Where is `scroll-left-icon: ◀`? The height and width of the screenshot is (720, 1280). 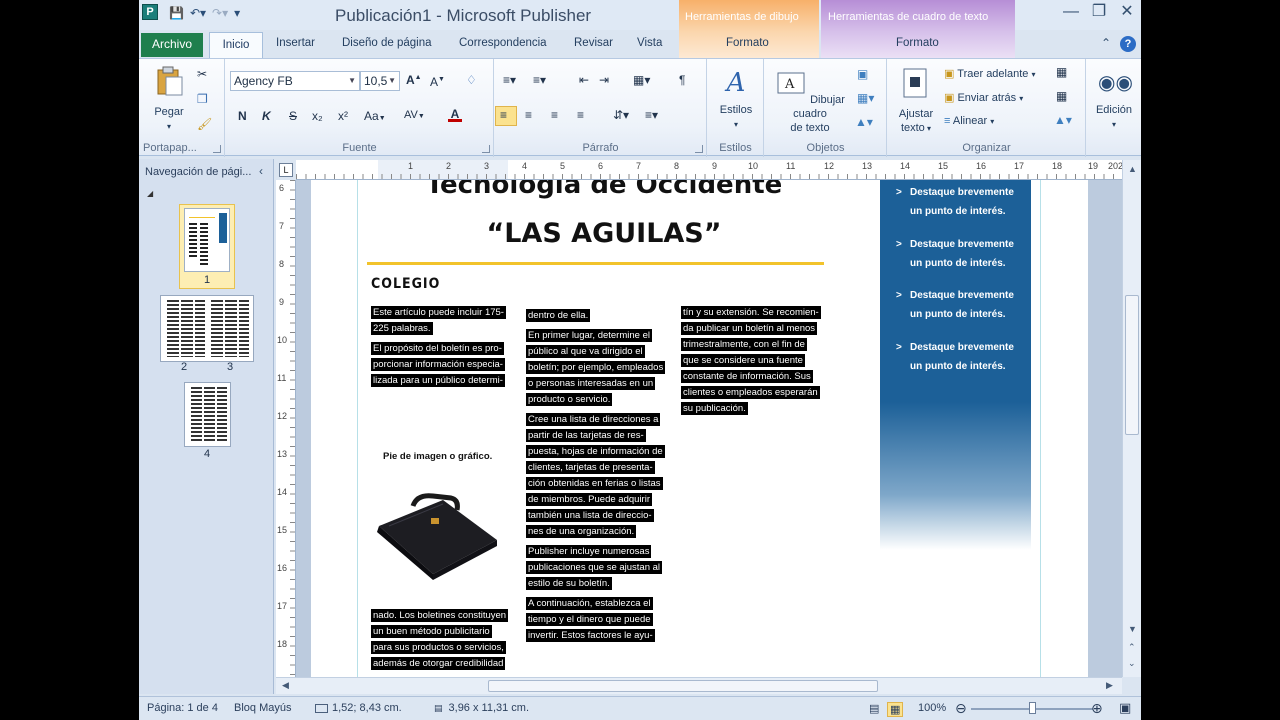 scroll-left-icon: ◀ is located at coordinates (285, 685).